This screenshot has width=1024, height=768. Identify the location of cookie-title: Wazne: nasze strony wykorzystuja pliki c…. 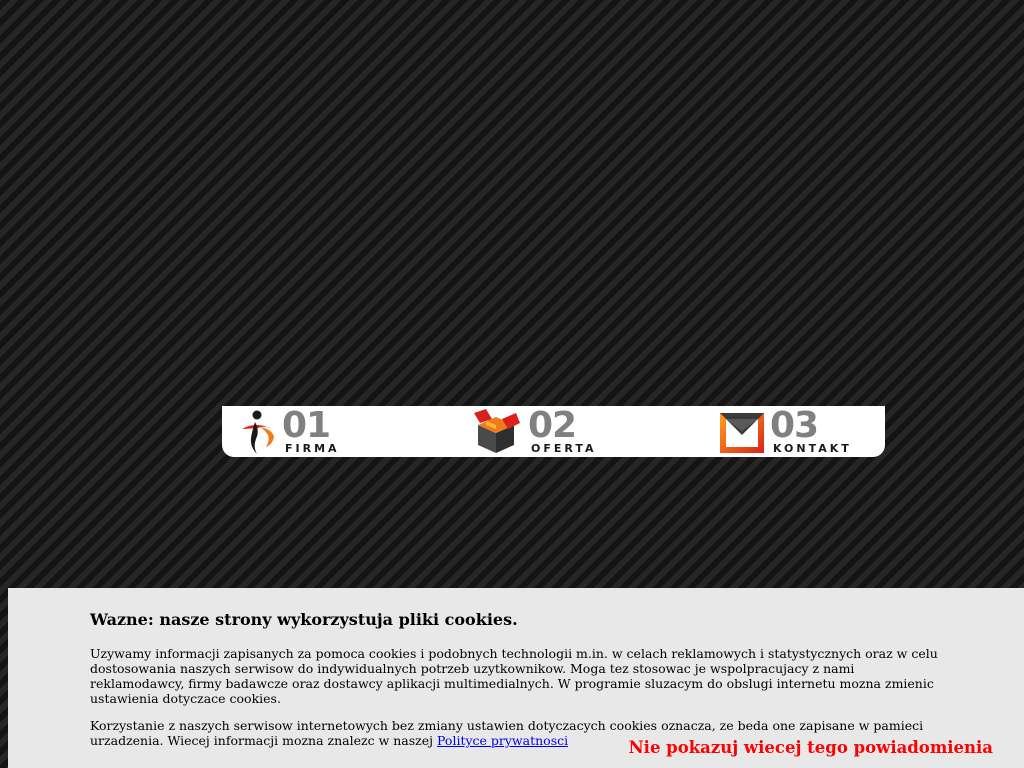
(304, 619).